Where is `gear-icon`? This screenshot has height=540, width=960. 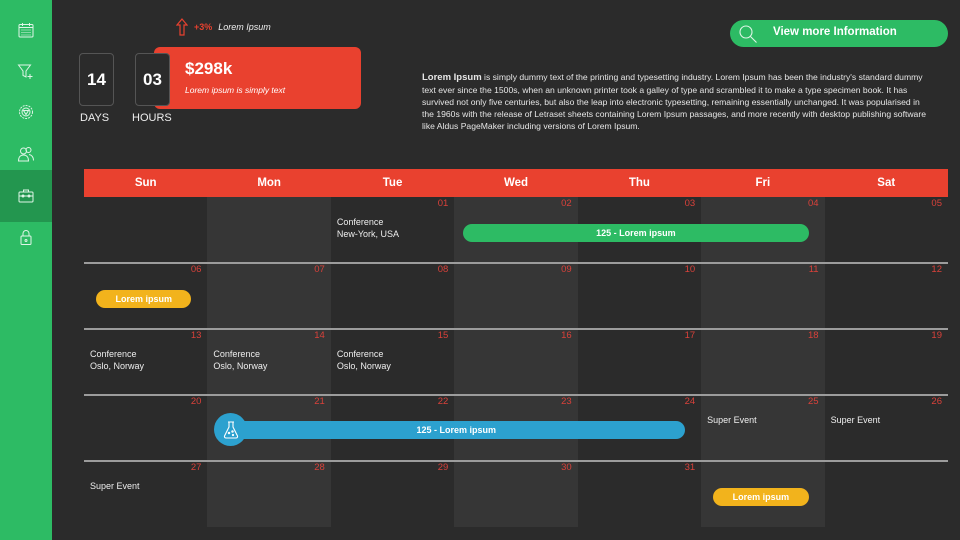
gear-icon is located at coordinates (26, 112).